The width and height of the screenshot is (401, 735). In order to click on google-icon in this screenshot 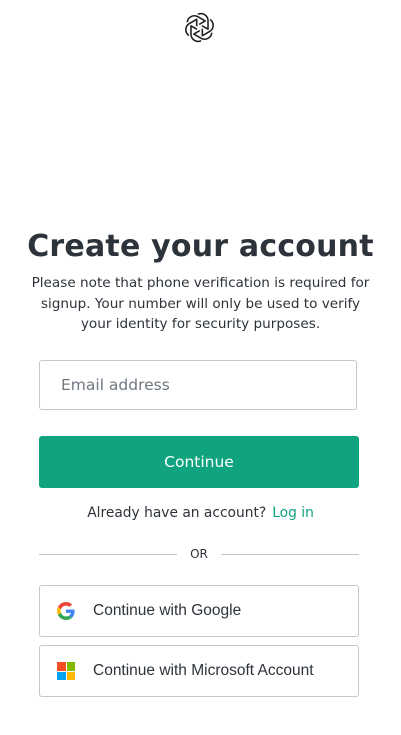, I will do `click(66, 611)`.